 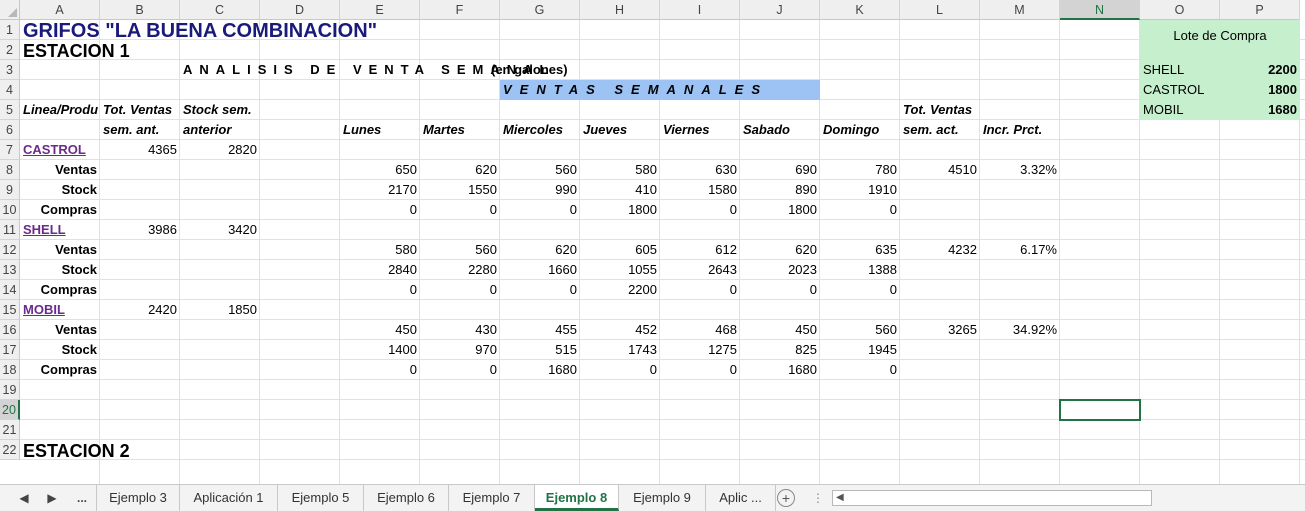 I want to click on column-header-k: K, so click(x=860, y=10).